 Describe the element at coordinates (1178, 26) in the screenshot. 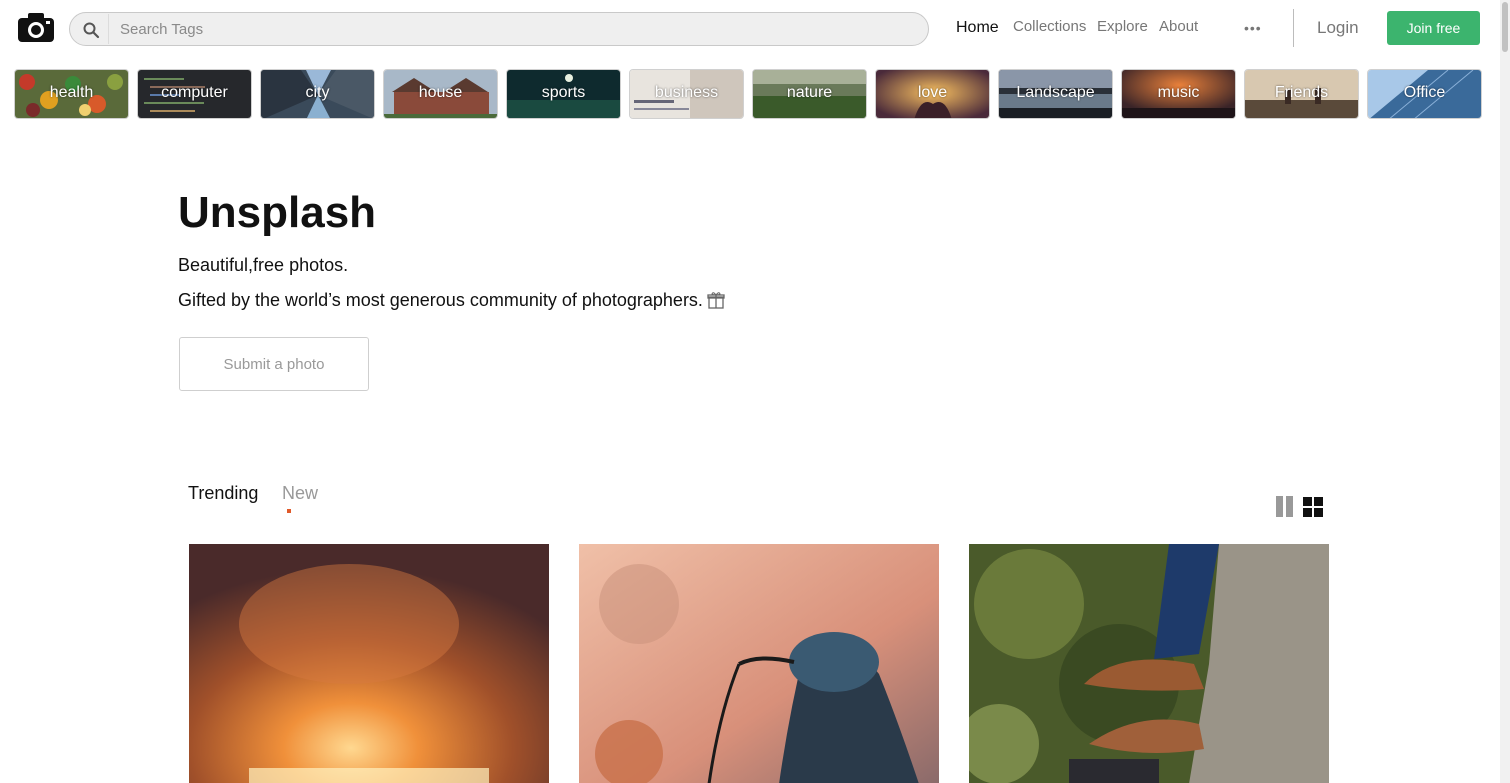

I see `nav-about-link: About` at that location.